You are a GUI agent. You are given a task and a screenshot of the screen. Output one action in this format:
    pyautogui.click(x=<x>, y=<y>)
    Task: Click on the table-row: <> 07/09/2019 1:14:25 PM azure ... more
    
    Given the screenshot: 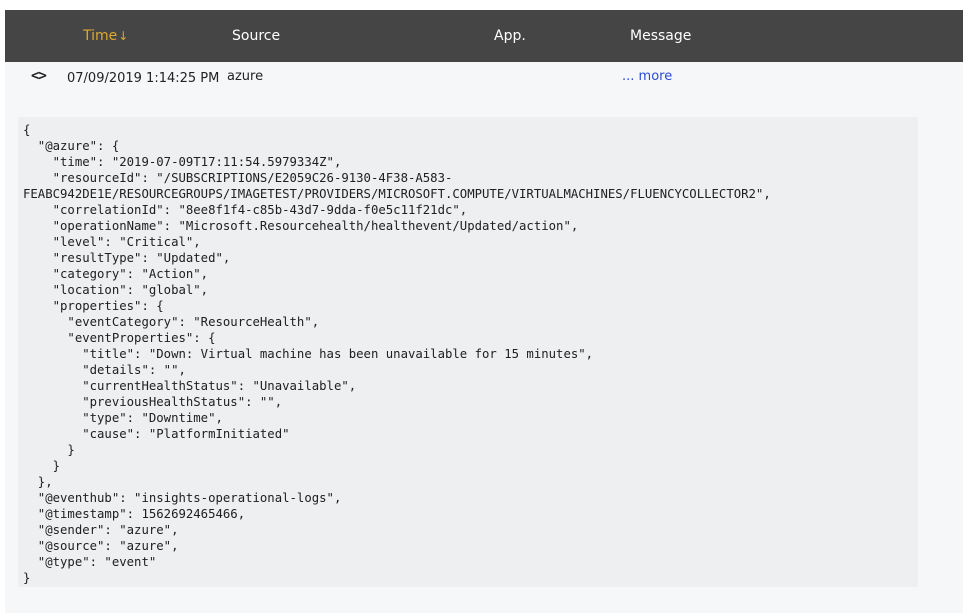 What is the action you would take?
    pyautogui.click(x=484, y=87)
    